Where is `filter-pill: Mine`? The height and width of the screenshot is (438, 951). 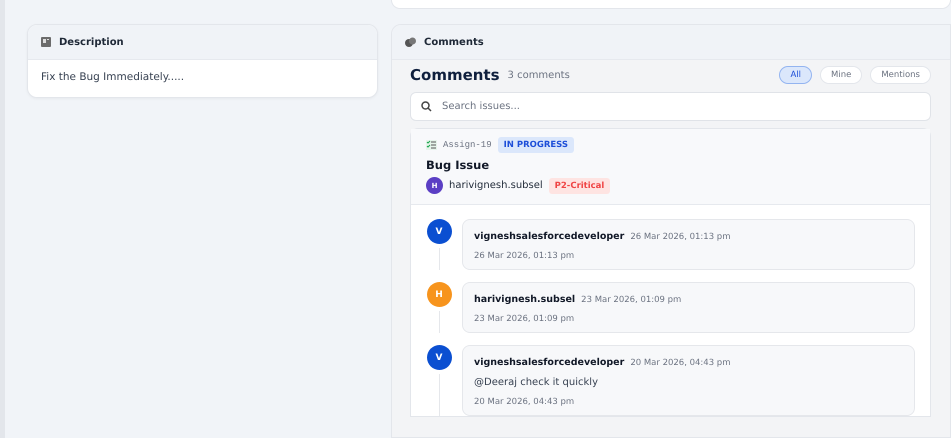
filter-pill: Mine is located at coordinates (841, 75).